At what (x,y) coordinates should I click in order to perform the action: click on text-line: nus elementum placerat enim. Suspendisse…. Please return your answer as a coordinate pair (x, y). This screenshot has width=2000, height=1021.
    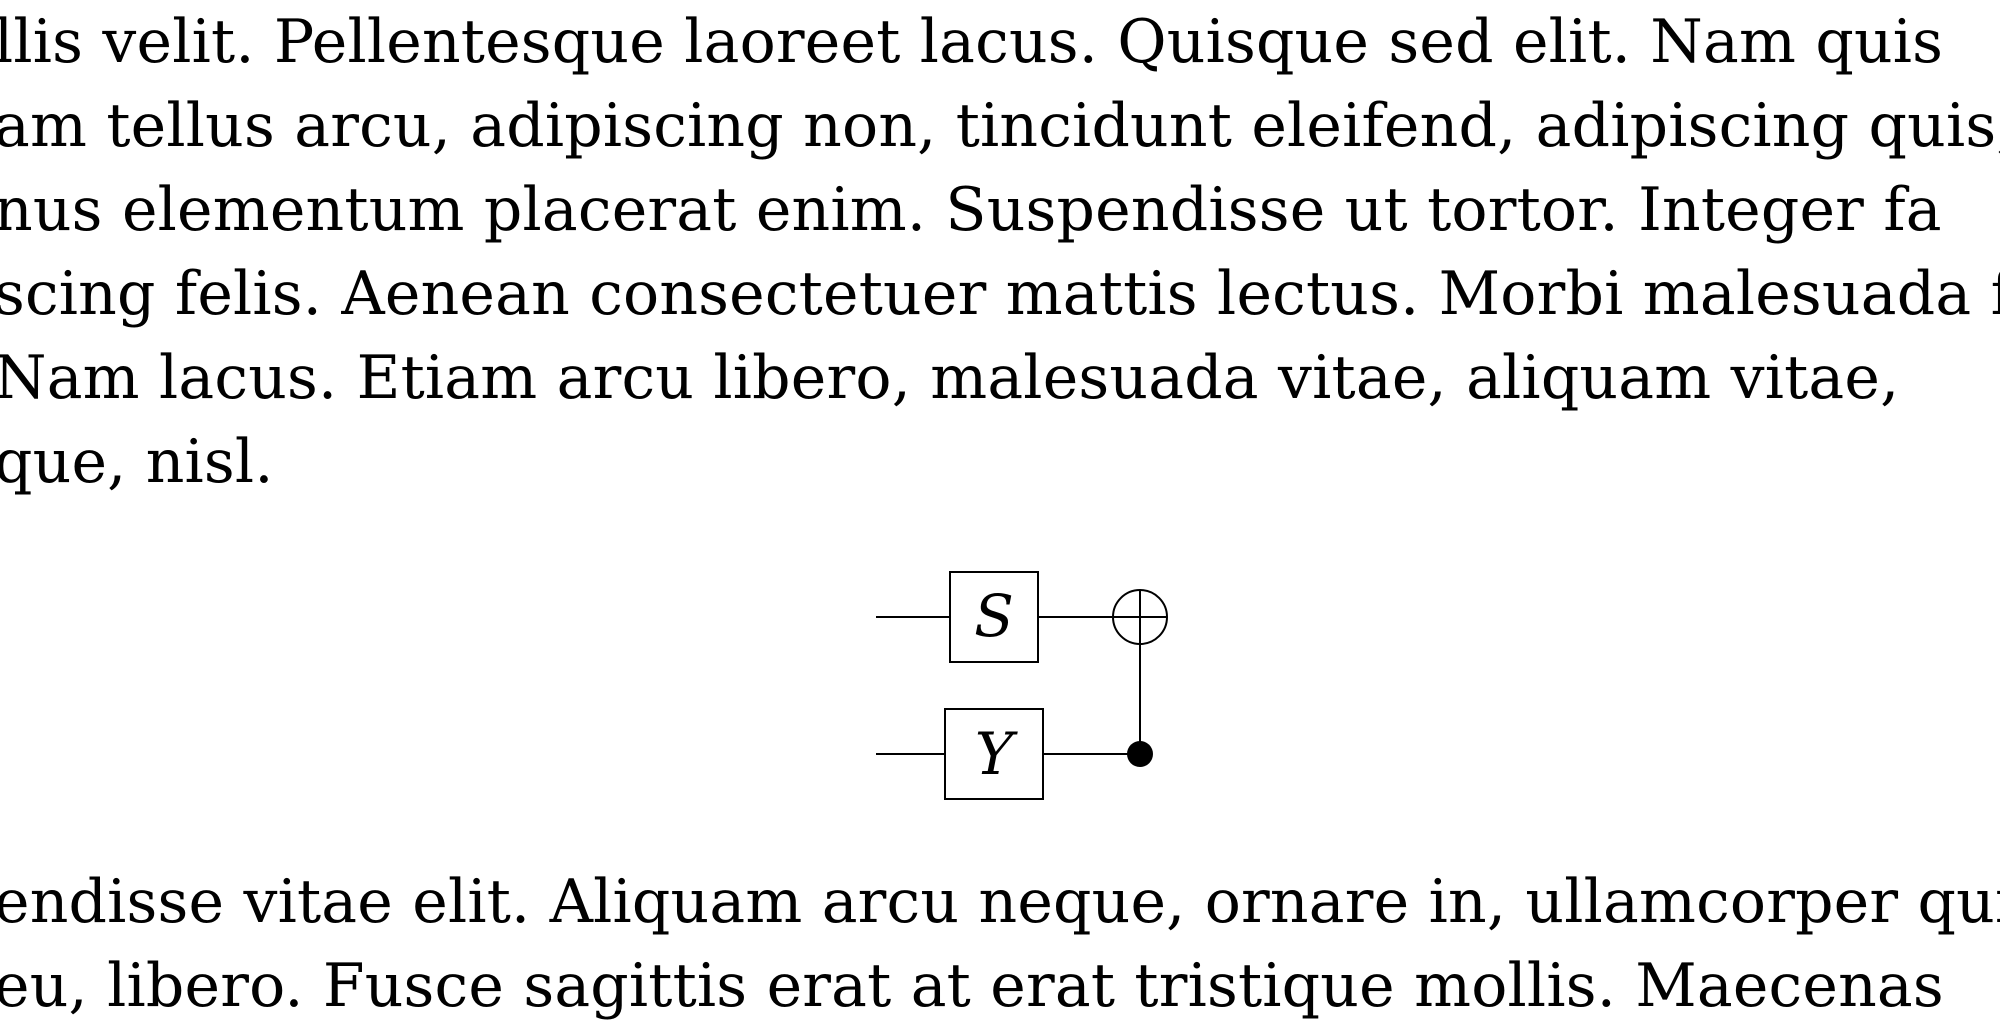
    Looking at the image, I should click on (971, 210).